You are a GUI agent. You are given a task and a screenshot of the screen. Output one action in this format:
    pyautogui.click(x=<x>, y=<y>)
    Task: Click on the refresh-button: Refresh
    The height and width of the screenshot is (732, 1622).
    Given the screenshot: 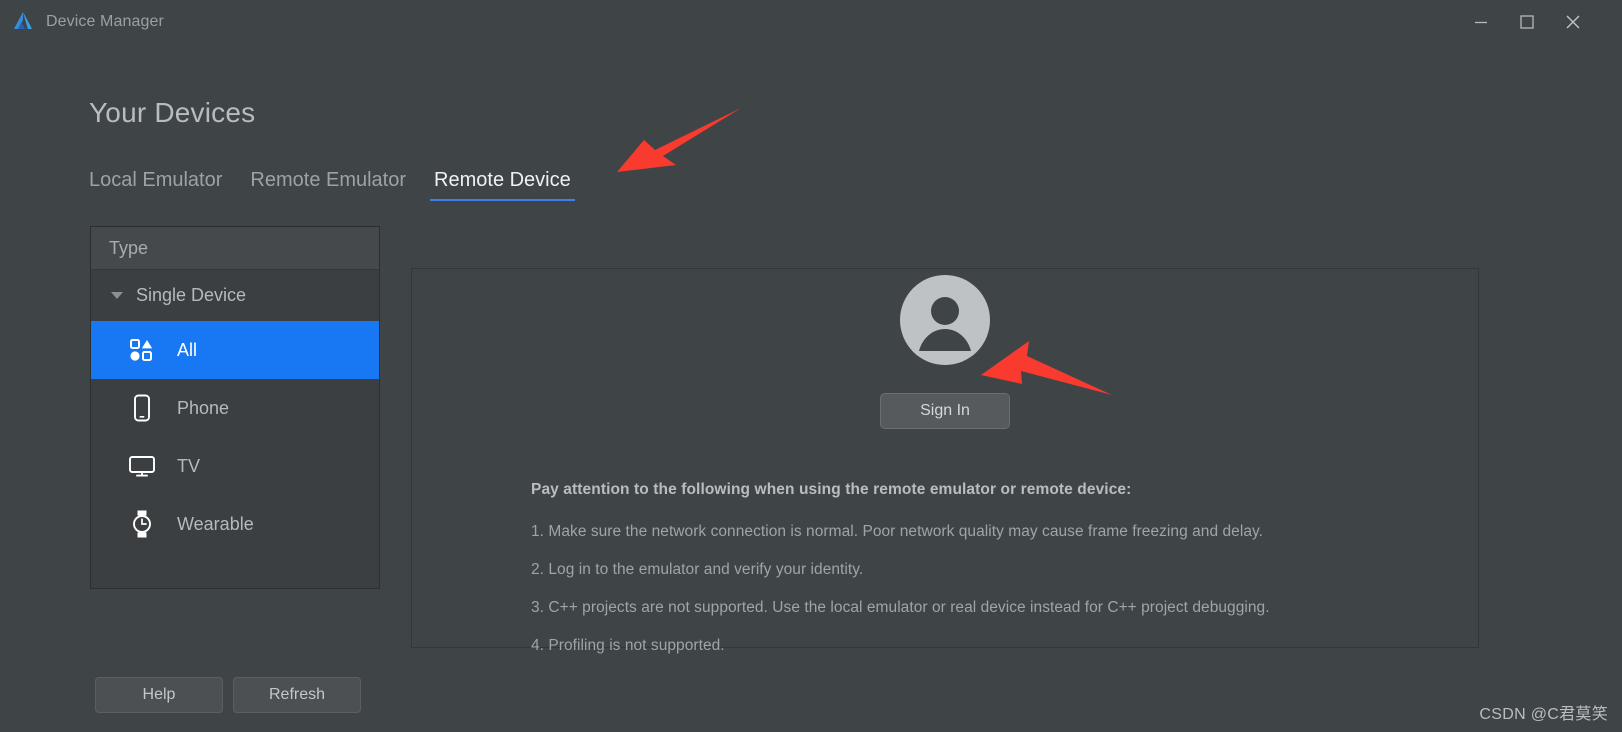 What is the action you would take?
    pyautogui.click(x=297, y=695)
    